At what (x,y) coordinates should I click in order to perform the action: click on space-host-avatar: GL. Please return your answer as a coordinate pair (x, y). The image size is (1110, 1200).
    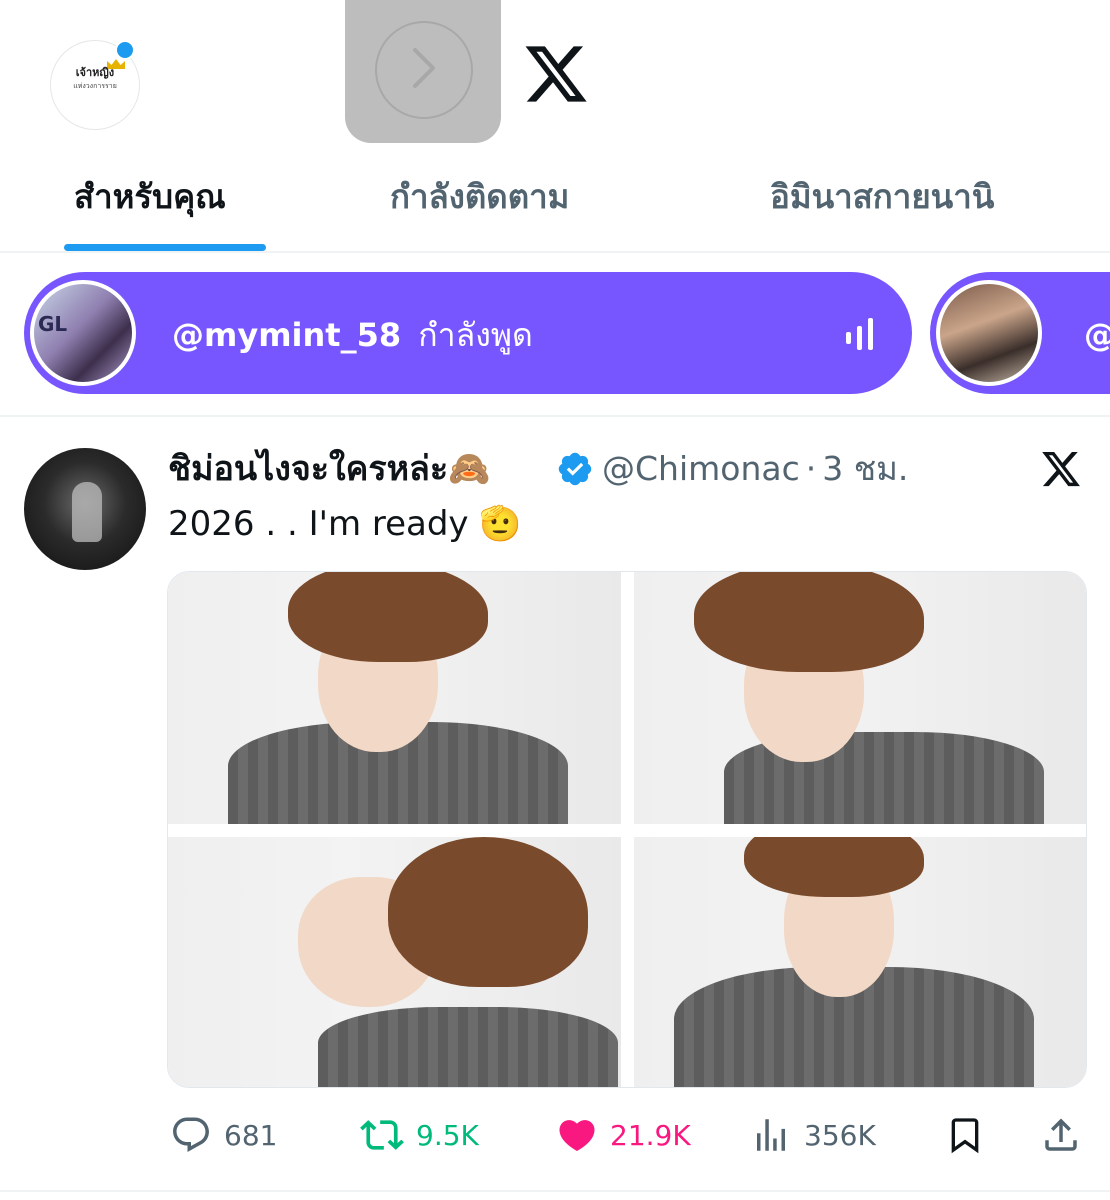
    Looking at the image, I should click on (83, 333).